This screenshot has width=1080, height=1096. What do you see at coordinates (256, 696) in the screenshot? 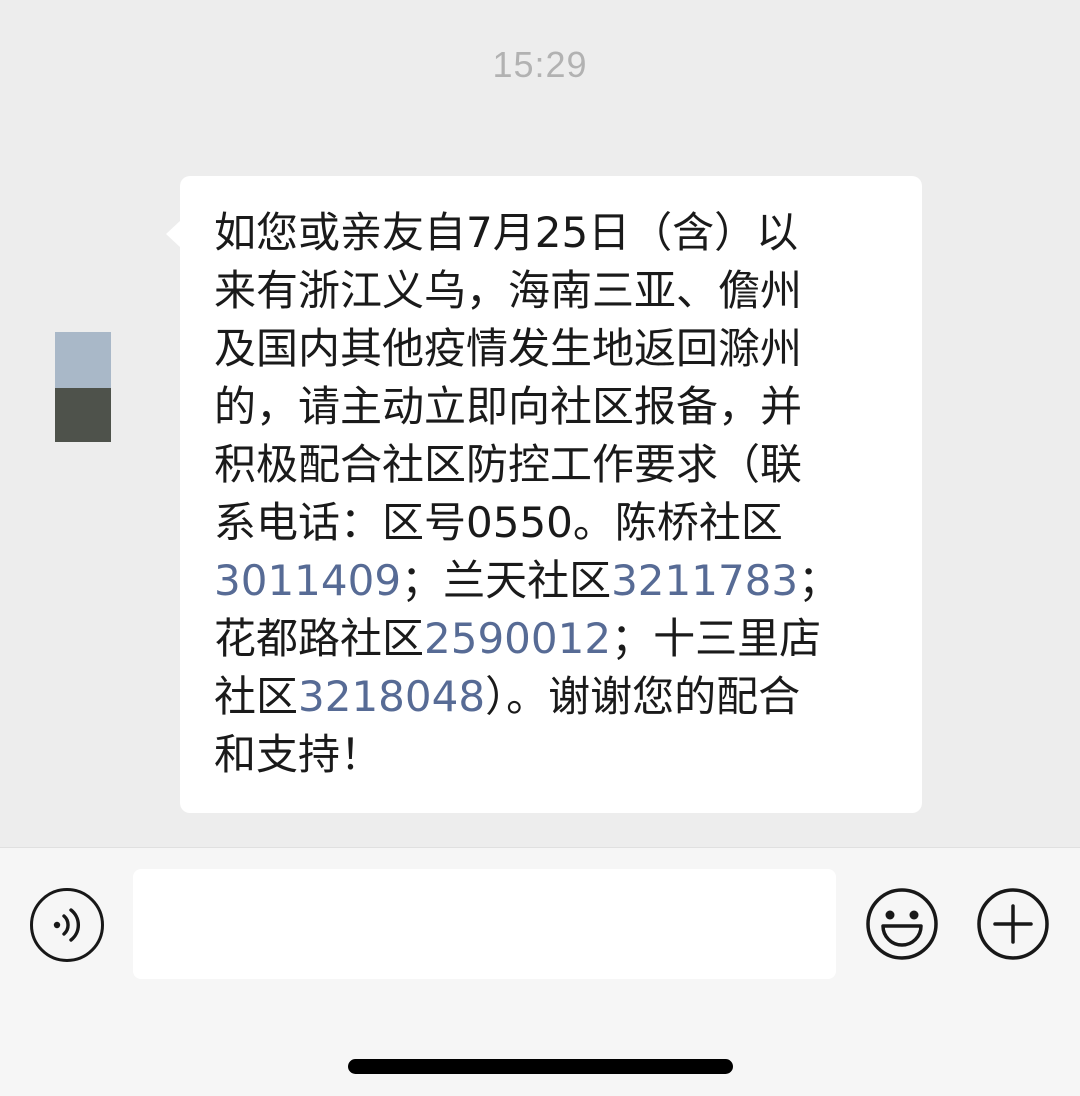
I see `message-text: 社区` at bounding box center [256, 696].